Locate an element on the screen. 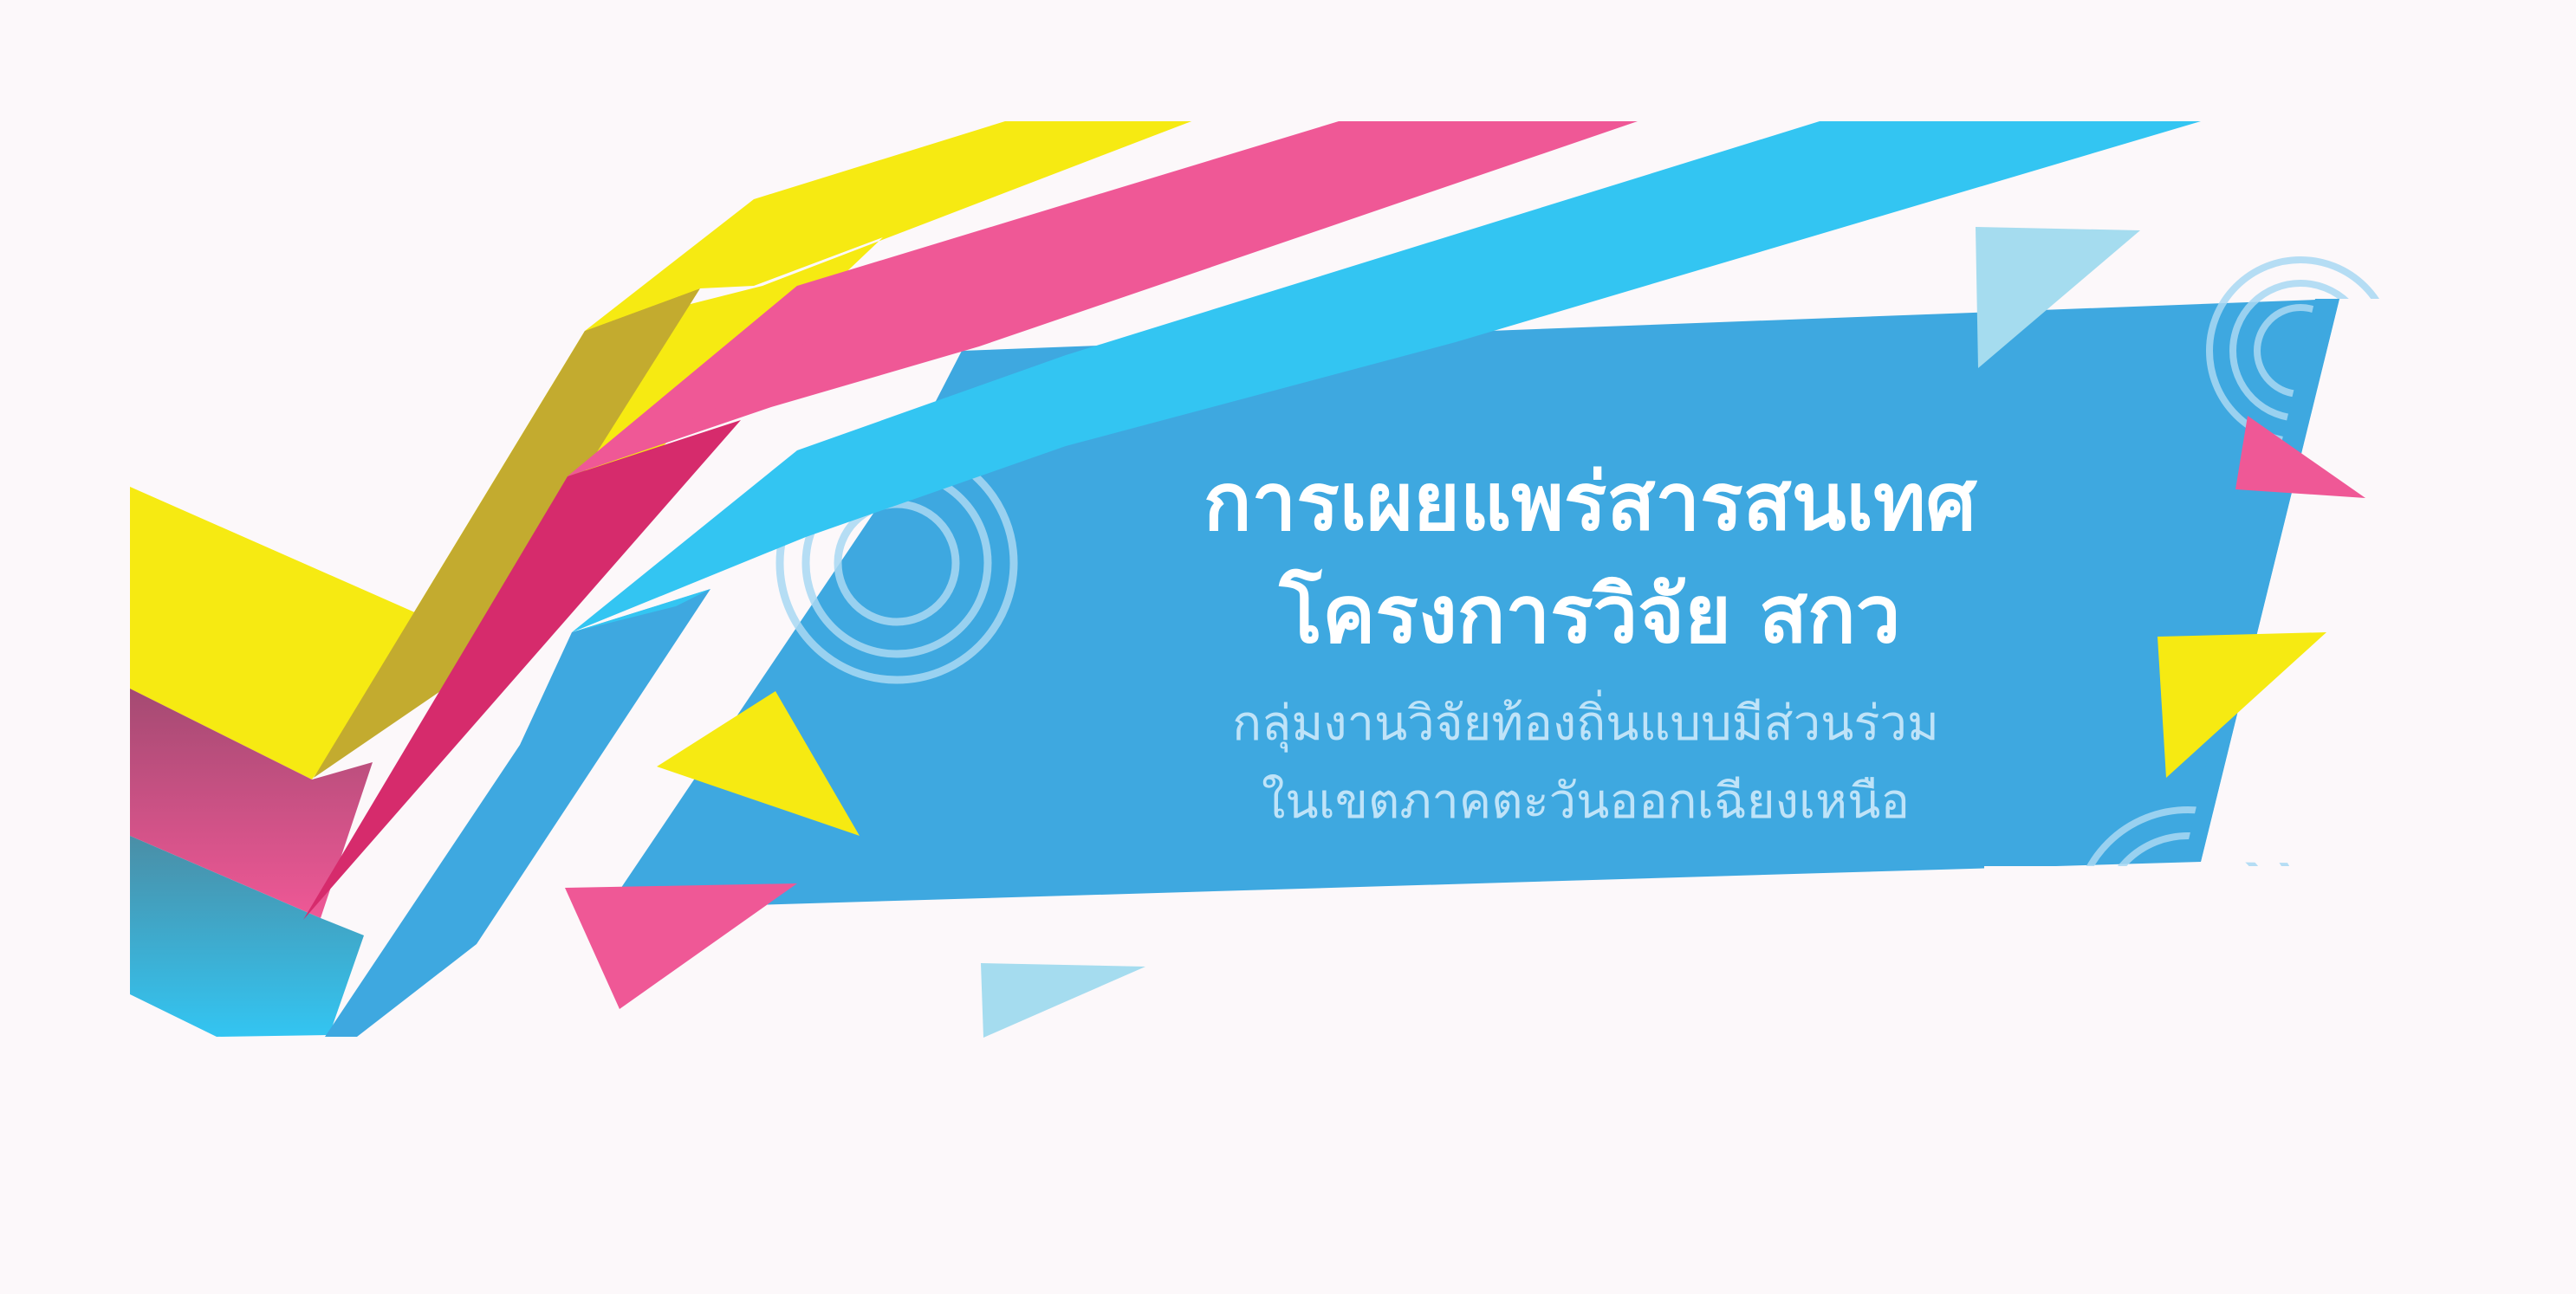  title-line-2: โครงการวิจัย สกว is located at coordinates (1590, 614).